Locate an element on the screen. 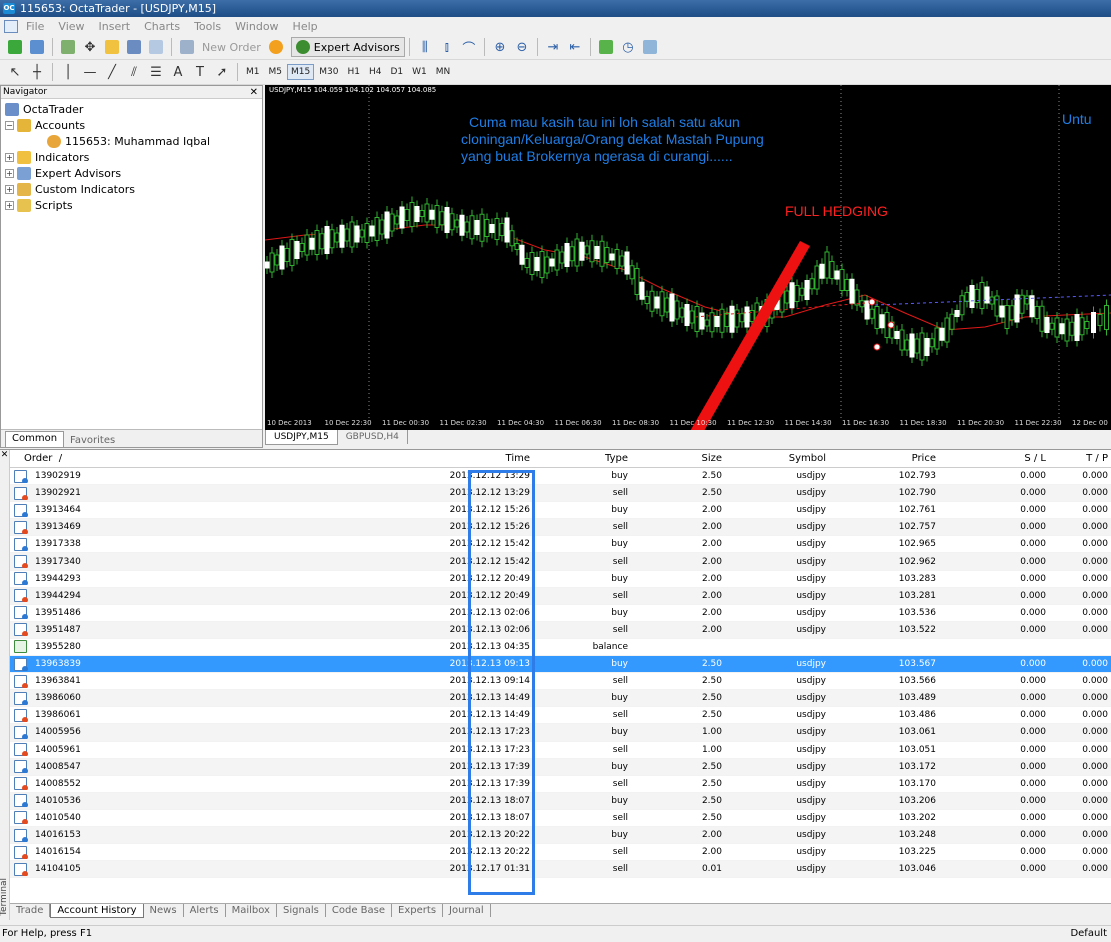 The width and height of the screenshot is (1111, 942). document-icon is located at coordinates (11, 26).